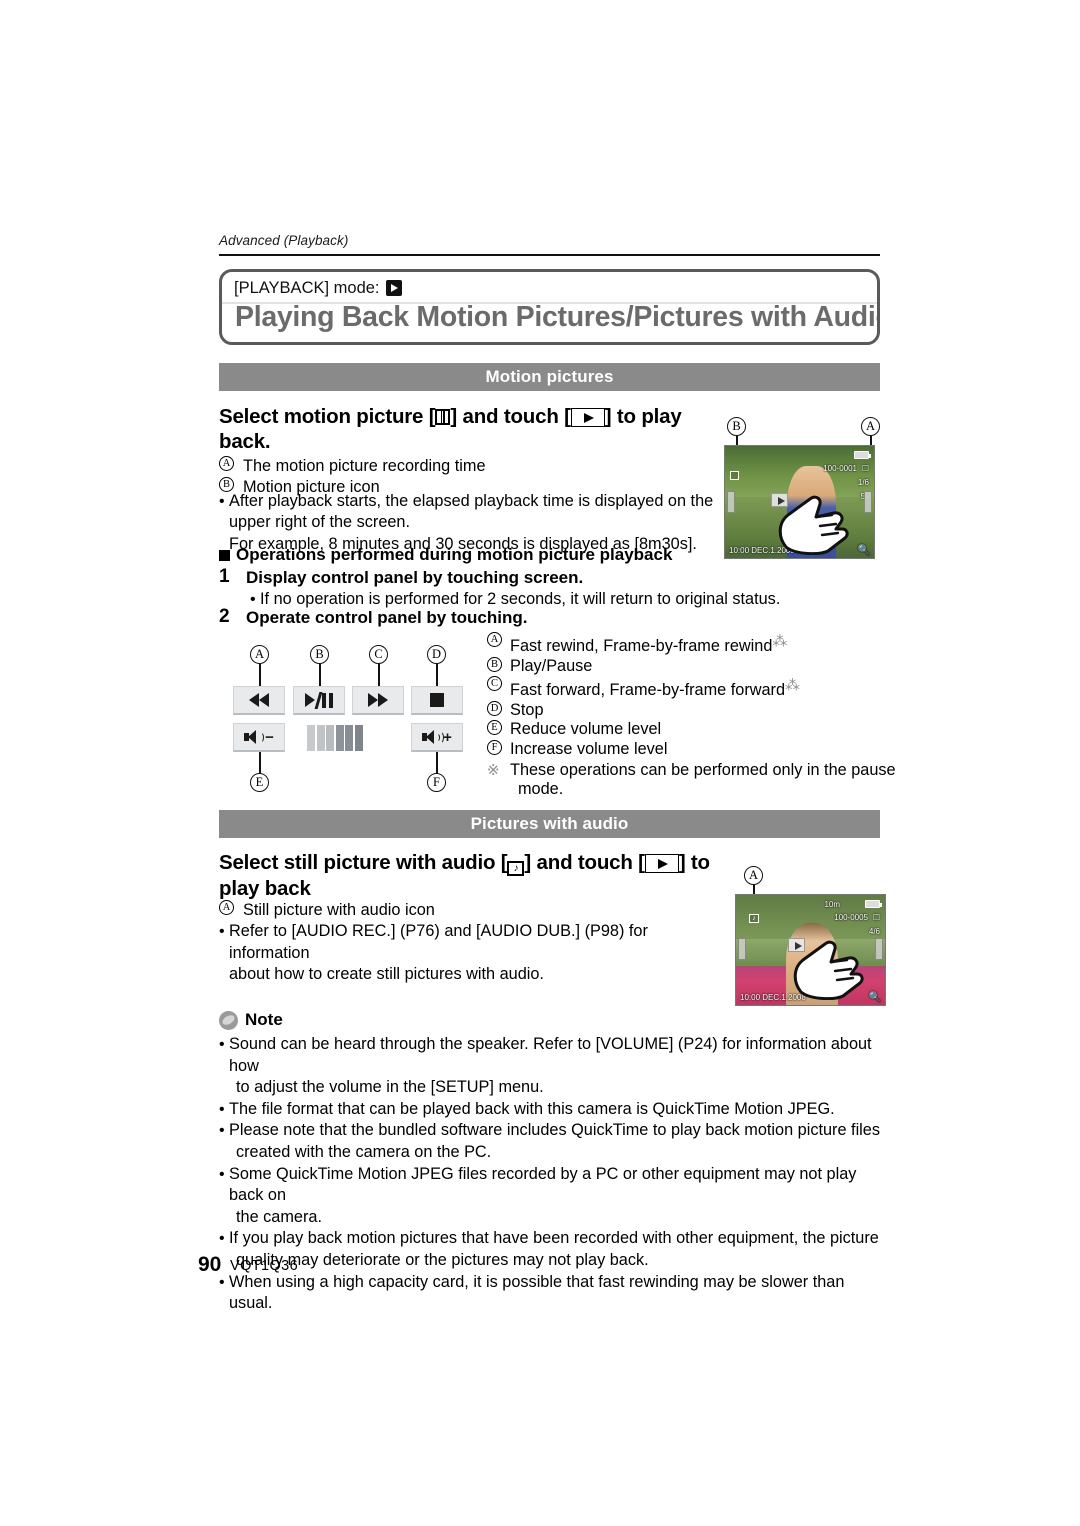 The image size is (1080, 1526). Describe the element at coordinates (224, 616) in the screenshot. I see `step-2-number: 2` at that location.